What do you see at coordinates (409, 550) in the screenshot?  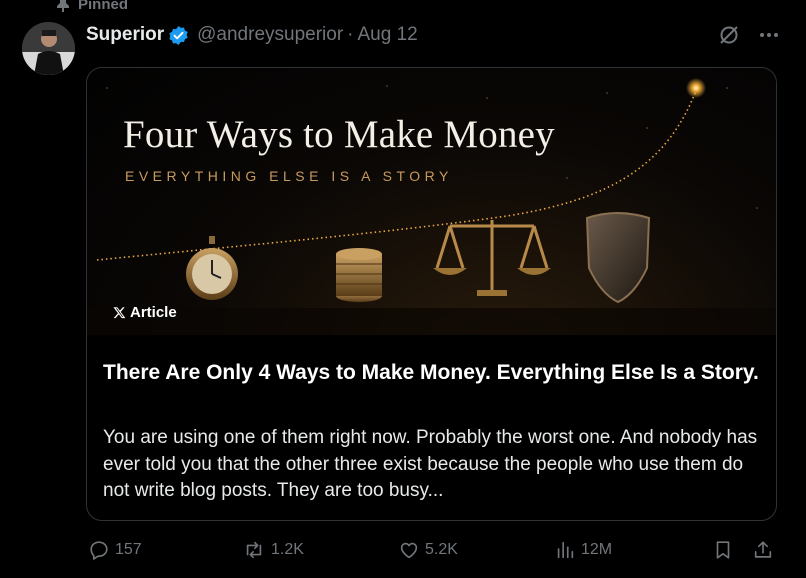 I see `like-icon` at bounding box center [409, 550].